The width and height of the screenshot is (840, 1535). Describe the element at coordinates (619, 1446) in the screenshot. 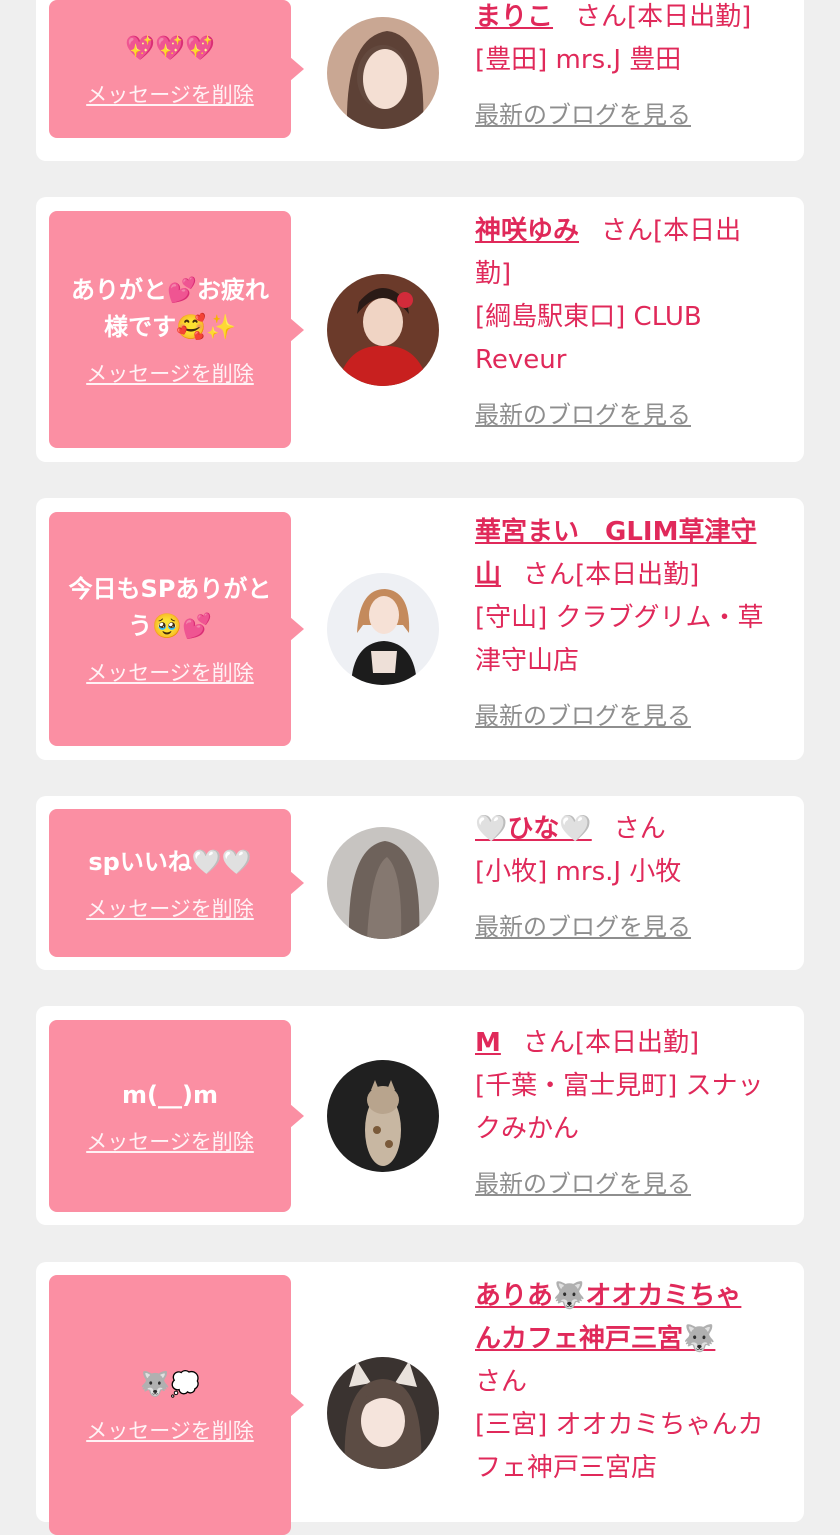

I see `shop-text: [三宮] オオカミちゃんカ フェ神戸三宮店` at that location.